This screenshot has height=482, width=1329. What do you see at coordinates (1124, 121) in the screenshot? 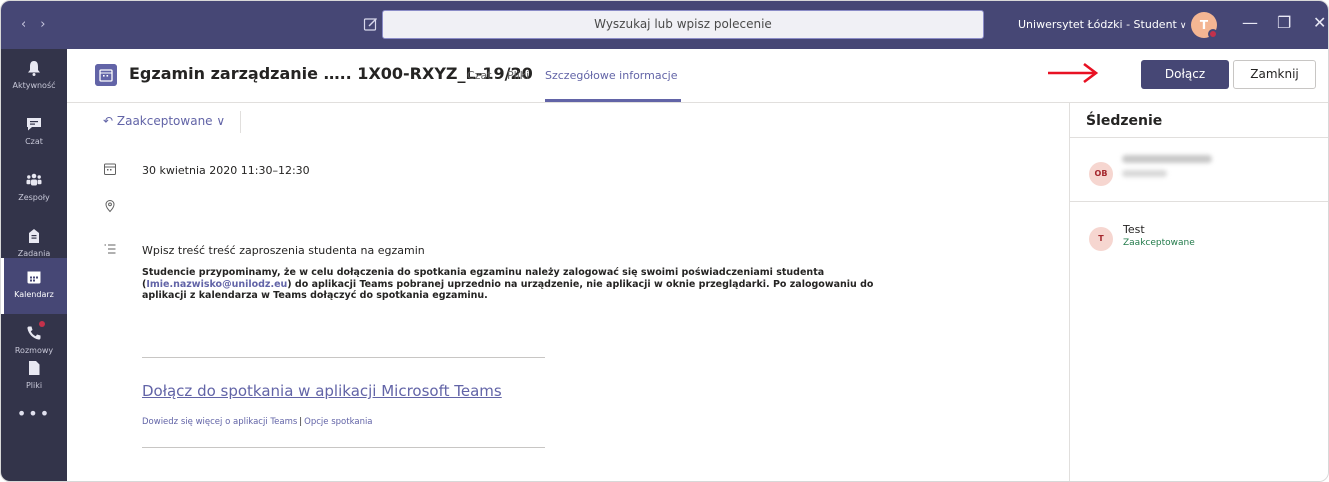
I see `tracking-title: Śledzenie` at bounding box center [1124, 121].